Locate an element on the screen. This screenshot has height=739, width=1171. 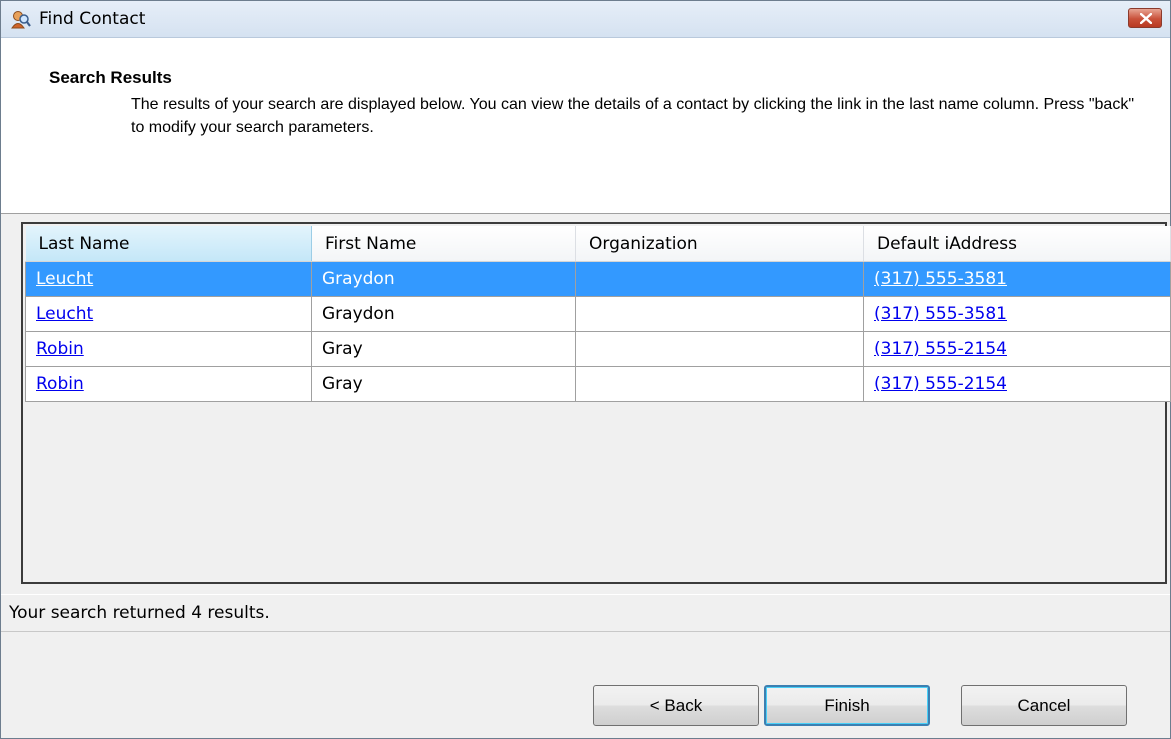
column-header-first-name: First Name is located at coordinates (443, 244).